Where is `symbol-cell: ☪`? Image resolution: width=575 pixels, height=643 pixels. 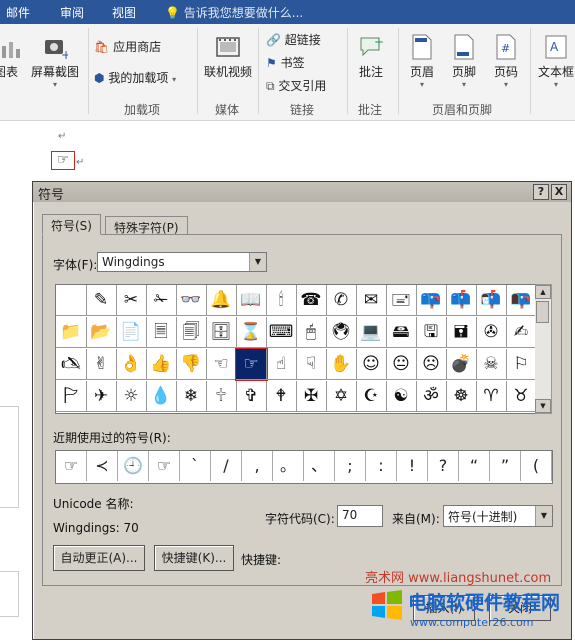
symbol-cell: ☪ is located at coordinates (371, 396).